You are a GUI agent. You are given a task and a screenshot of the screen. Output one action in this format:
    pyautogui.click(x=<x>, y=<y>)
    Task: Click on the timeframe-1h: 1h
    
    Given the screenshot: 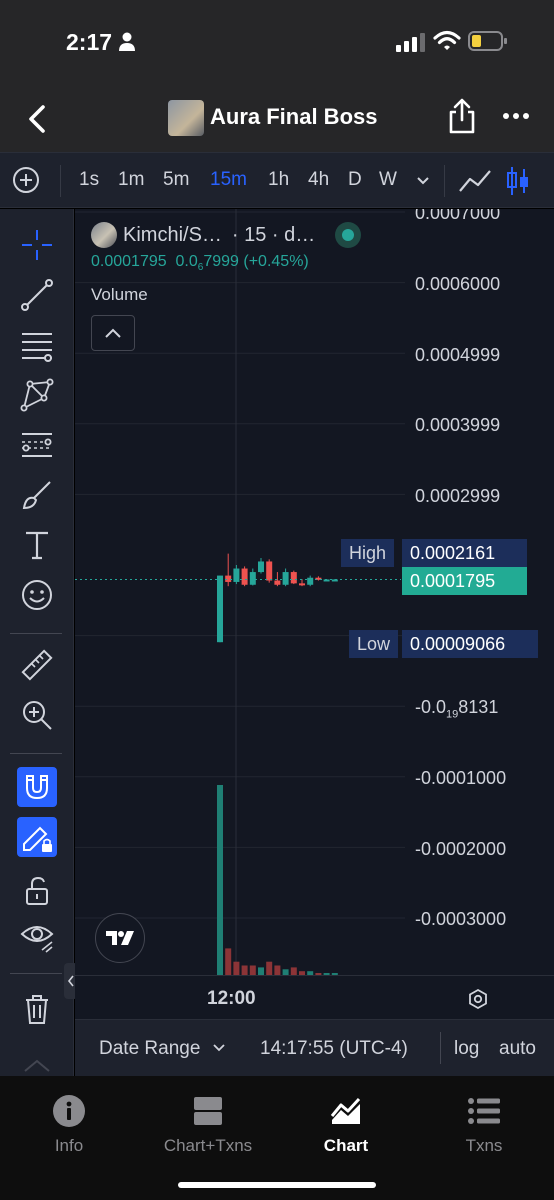 What is the action you would take?
    pyautogui.click(x=278, y=180)
    